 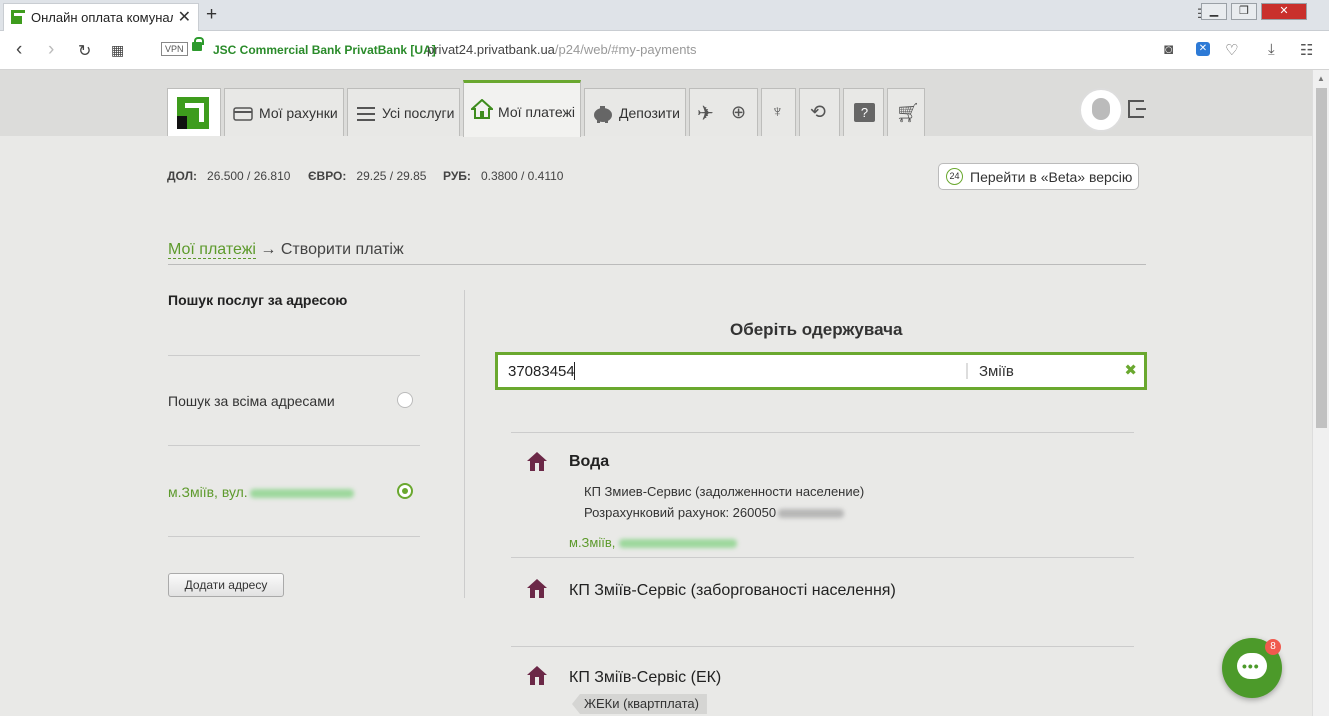 I want to click on tab-my-accounts: Мої рахунки, so click(x=284, y=112).